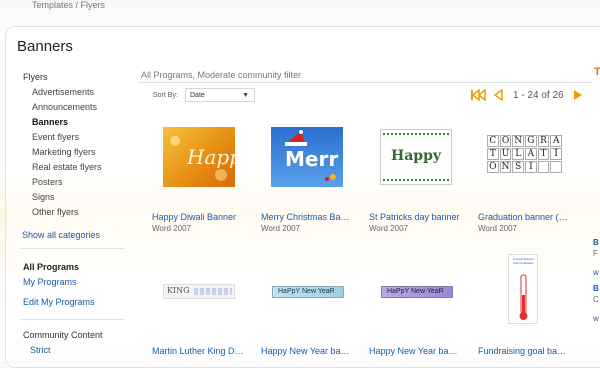 Image resolution: width=600 pixels, height=368 pixels. Describe the element at coordinates (50, 282) in the screenshot. I see `my-programs-link: My Programs` at that location.